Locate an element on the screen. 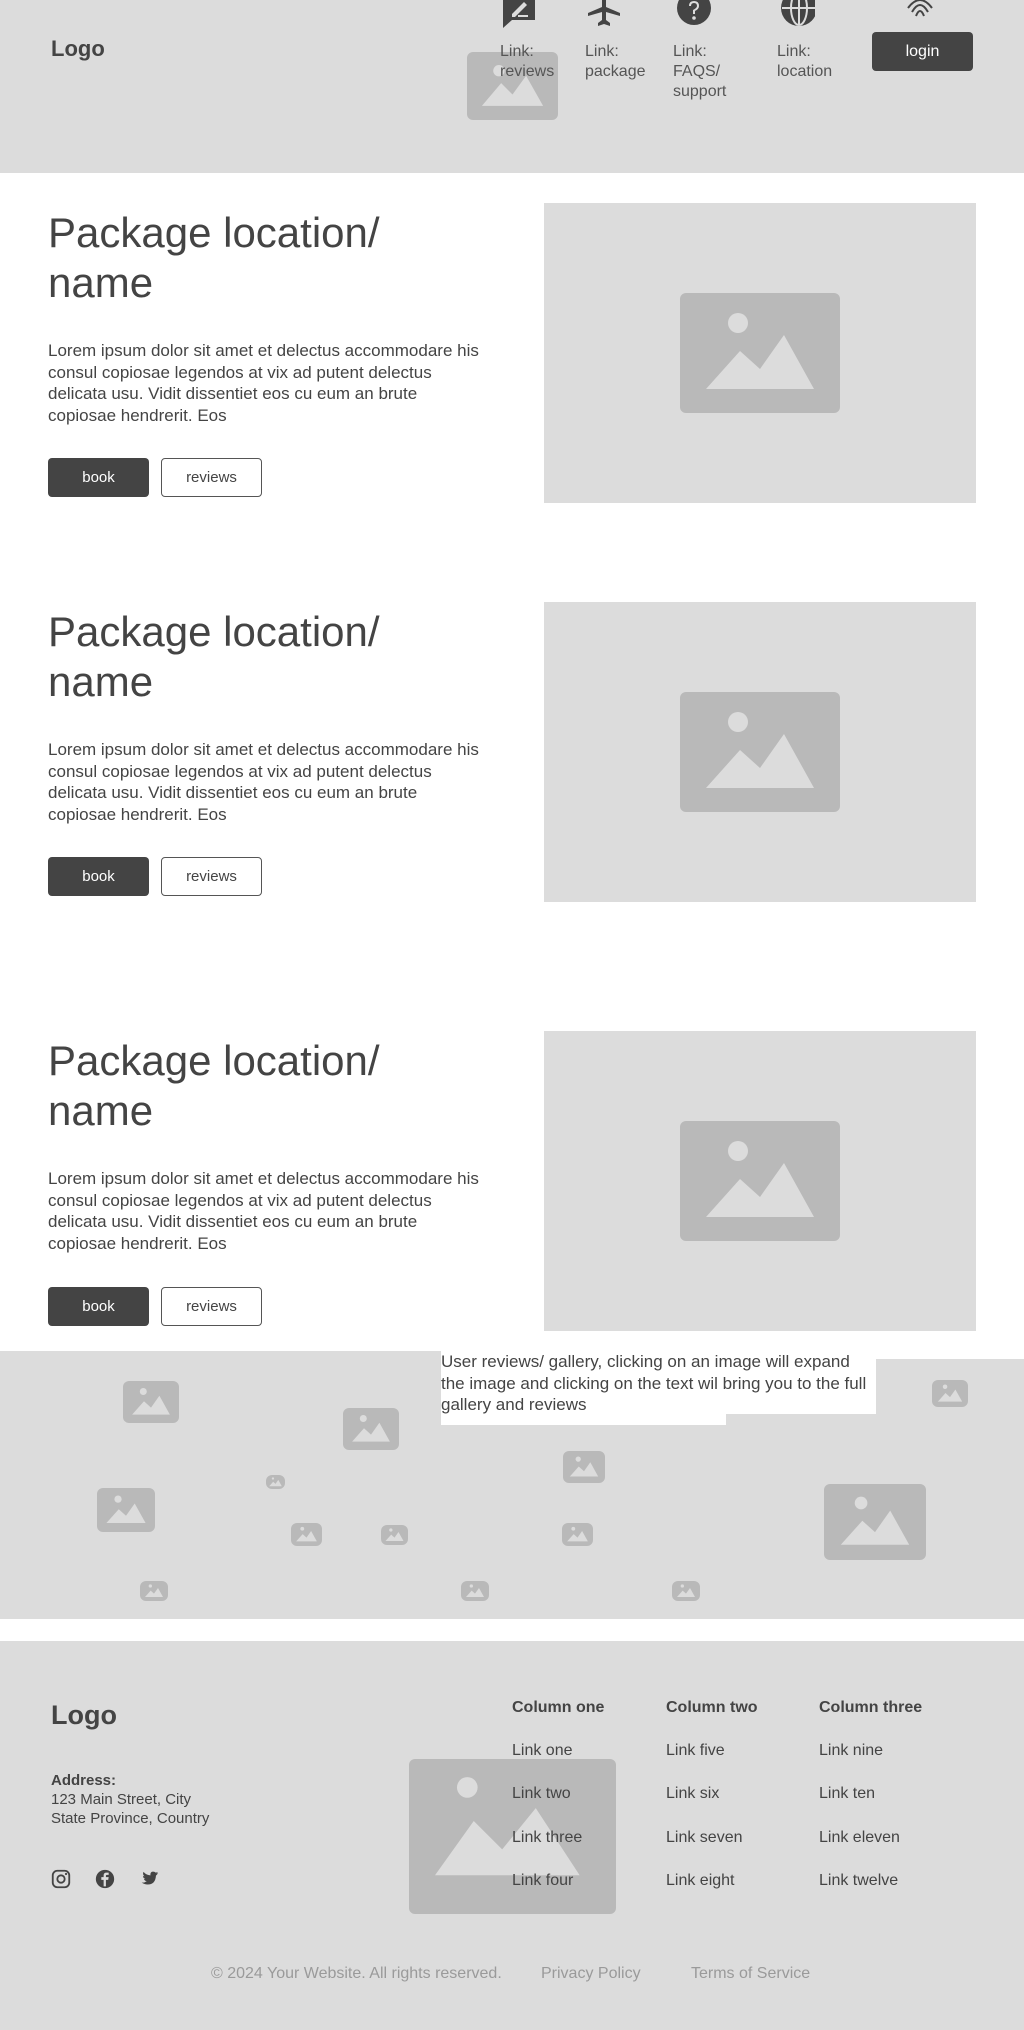 Image resolution: width=1024 pixels, height=2030 pixels. nav-link-label: Link: reviews is located at coordinates (527, 61).